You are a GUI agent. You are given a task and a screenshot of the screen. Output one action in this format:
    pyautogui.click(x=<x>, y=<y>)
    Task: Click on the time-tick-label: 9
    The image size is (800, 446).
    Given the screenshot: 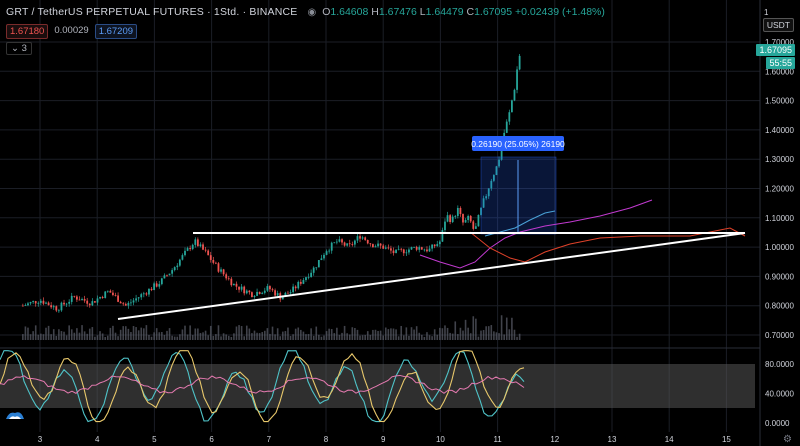 What is the action you would take?
    pyautogui.click(x=383, y=439)
    